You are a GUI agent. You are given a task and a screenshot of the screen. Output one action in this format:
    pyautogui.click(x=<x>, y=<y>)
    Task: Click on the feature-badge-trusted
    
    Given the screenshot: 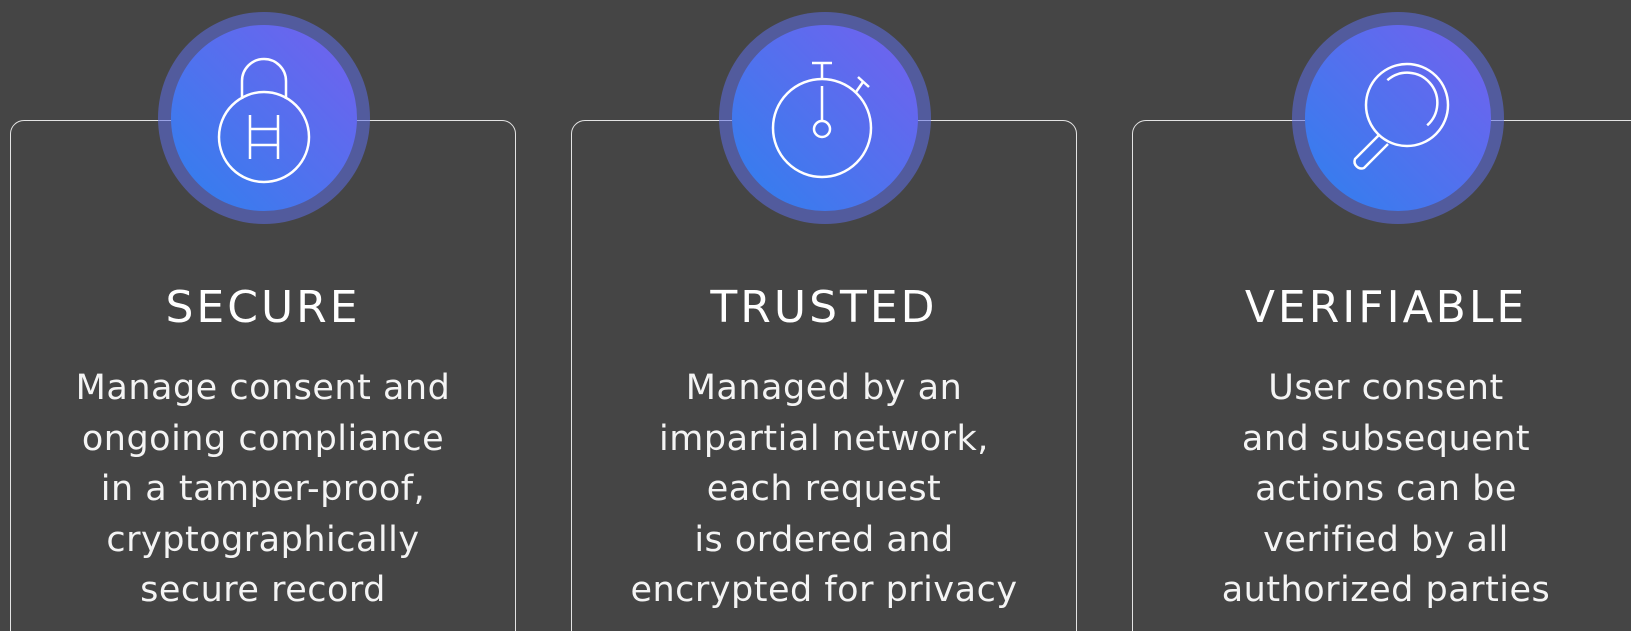 What is the action you would take?
    pyautogui.click(x=825, y=118)
    